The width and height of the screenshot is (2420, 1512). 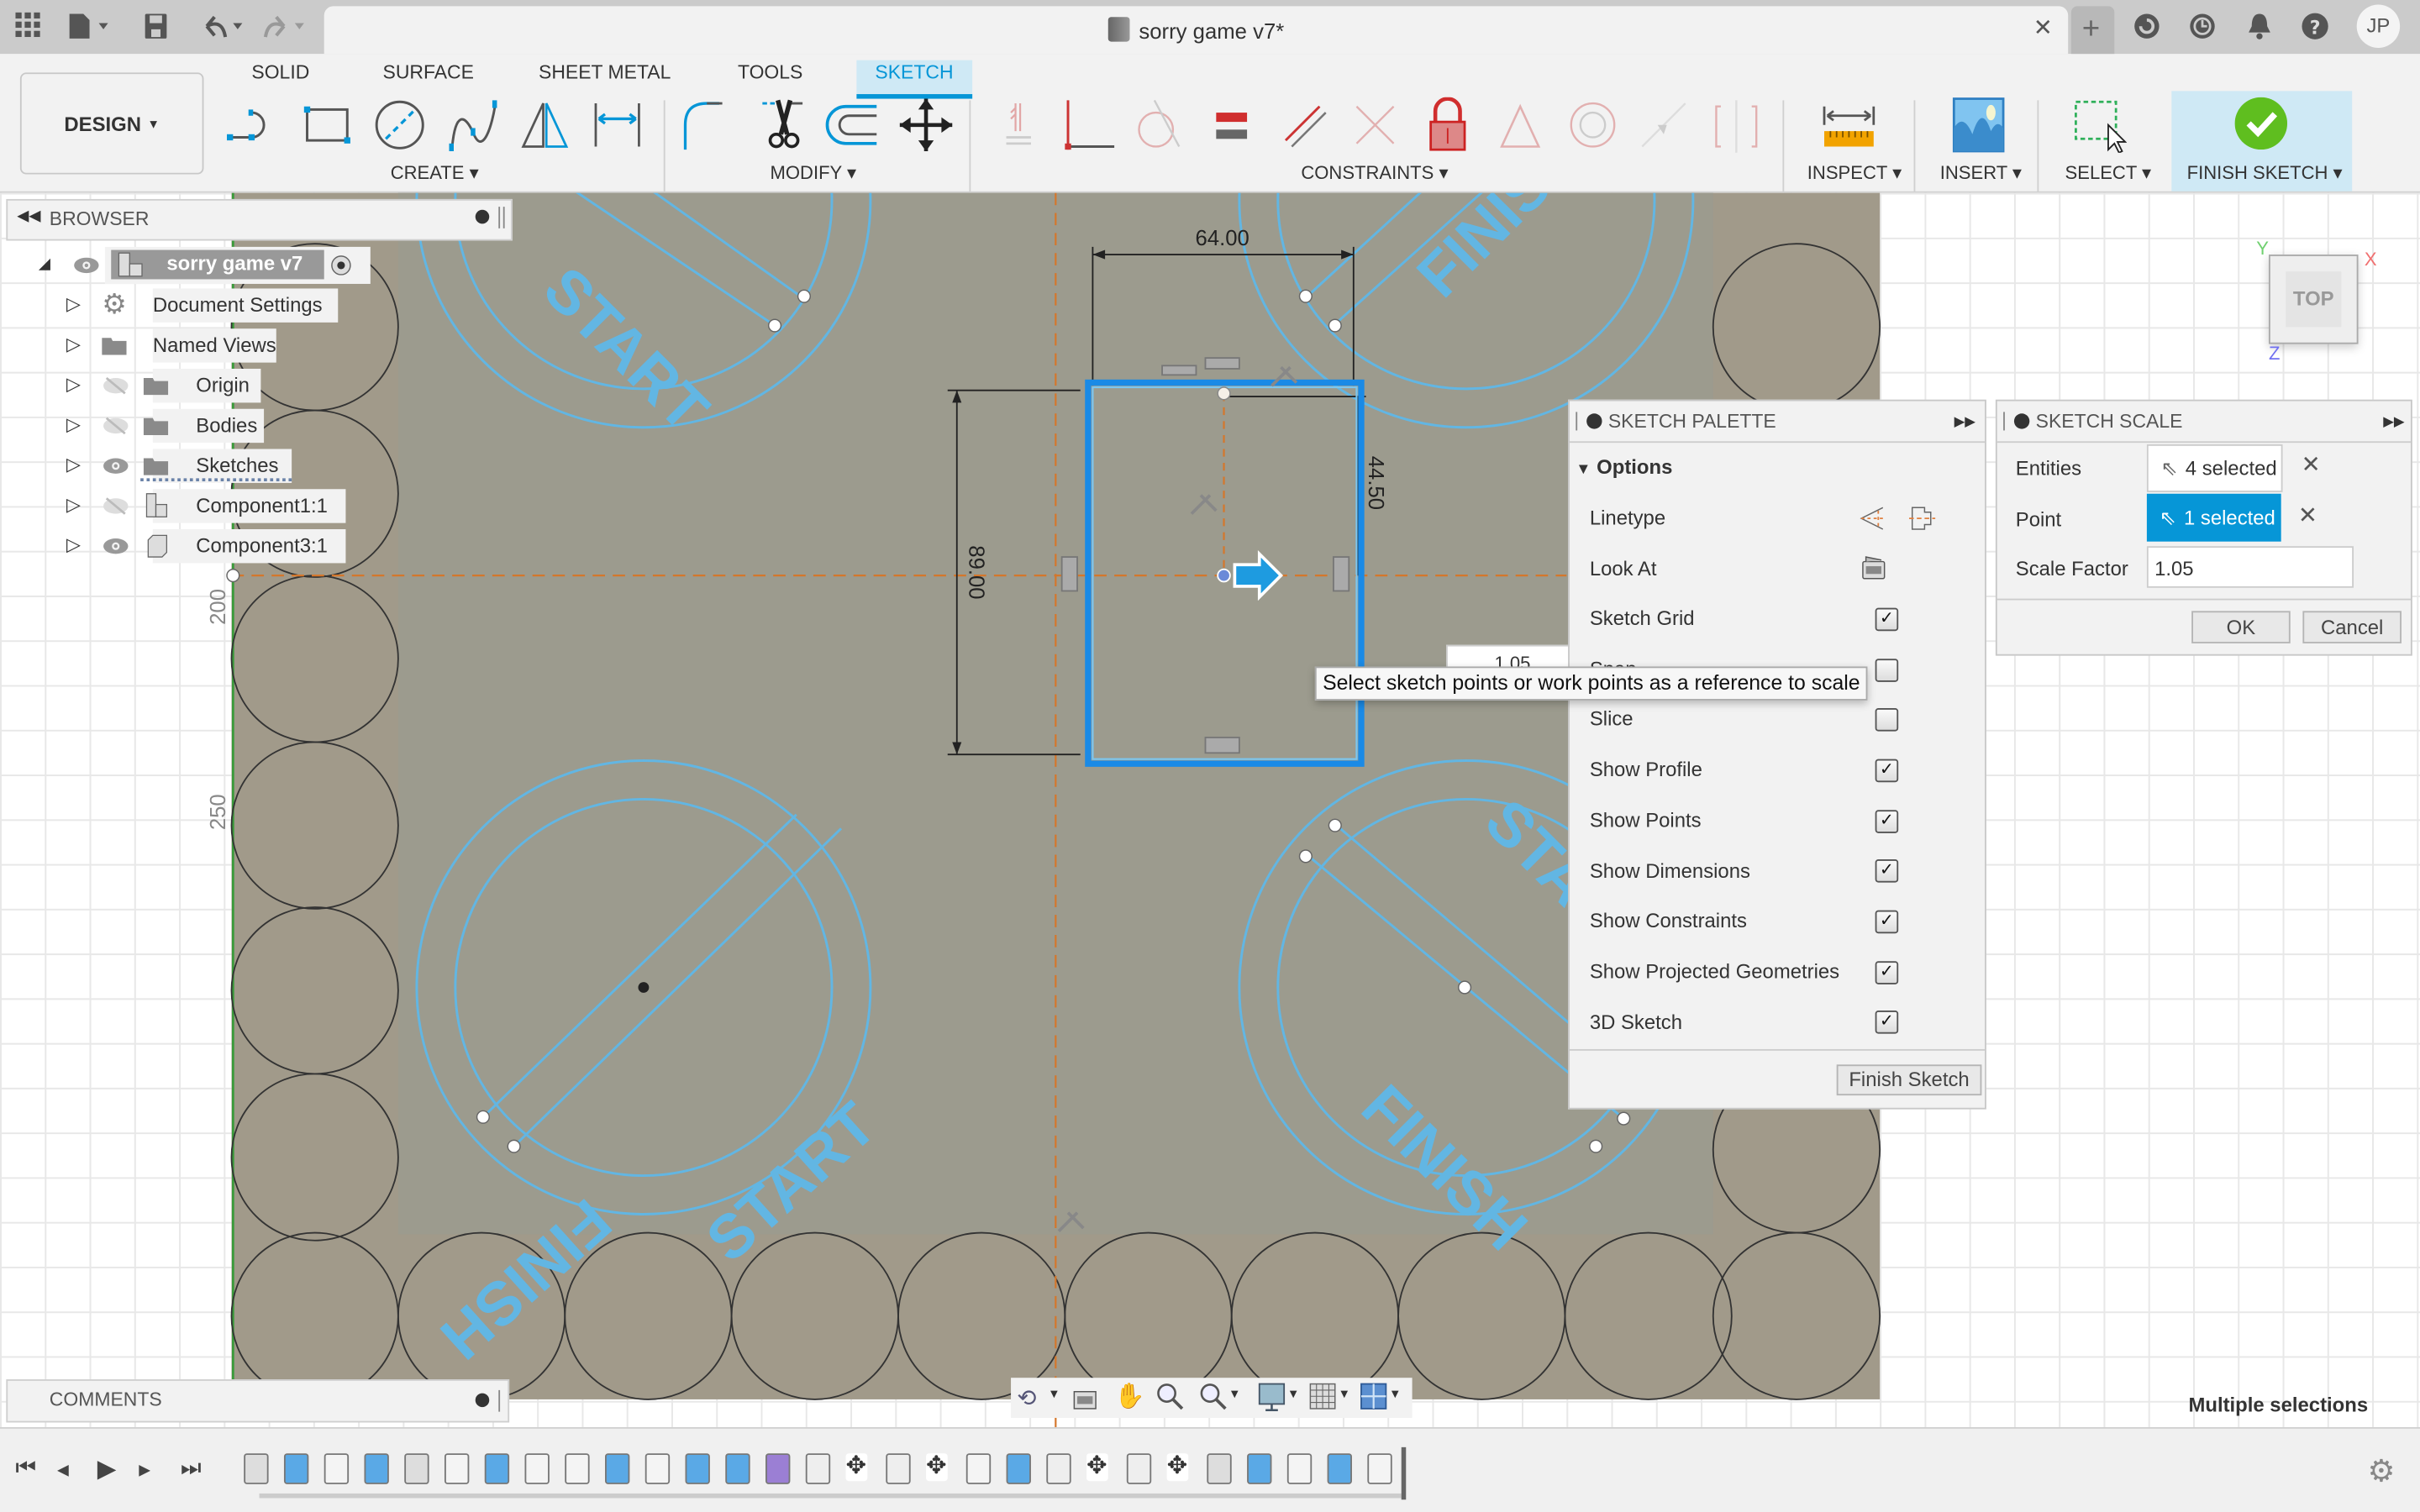 What do you see at coordinates (784, 125) in the screenshot?
I see `trim-icon` at bounding box center [784, 125].